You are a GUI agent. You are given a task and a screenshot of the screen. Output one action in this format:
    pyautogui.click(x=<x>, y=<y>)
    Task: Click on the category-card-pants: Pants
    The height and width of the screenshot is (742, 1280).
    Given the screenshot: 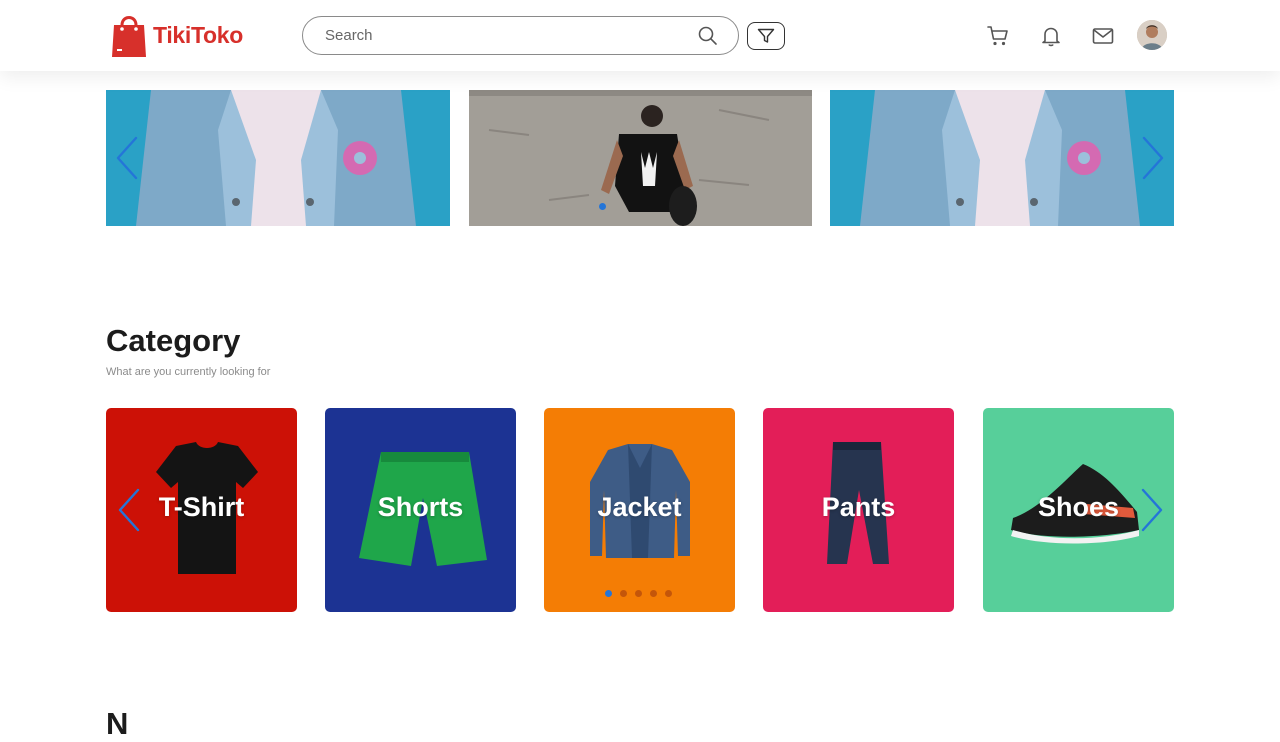 What is the action you would take?
    pyautogui.click(x=858, y=510)
    